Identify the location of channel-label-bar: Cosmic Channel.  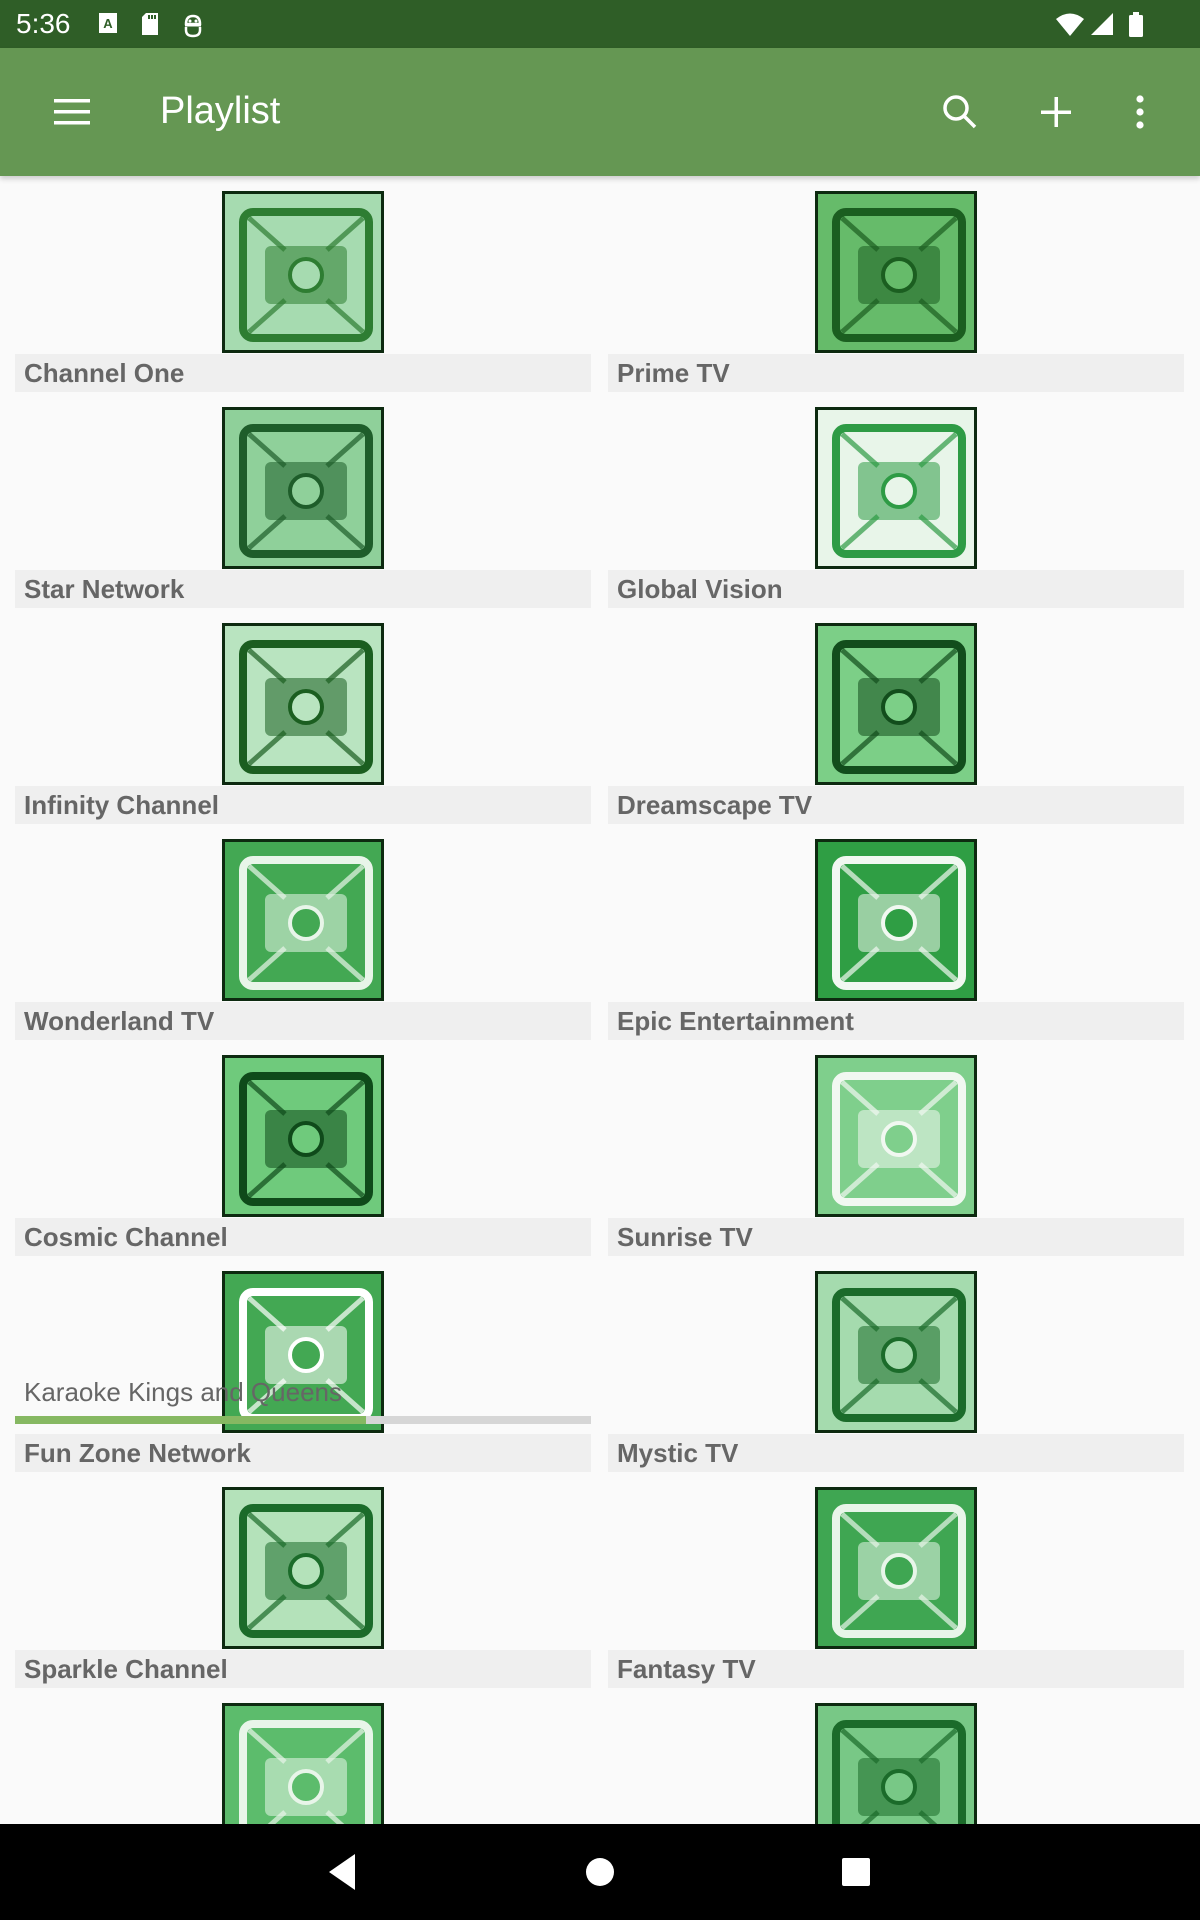
(303, 1237).